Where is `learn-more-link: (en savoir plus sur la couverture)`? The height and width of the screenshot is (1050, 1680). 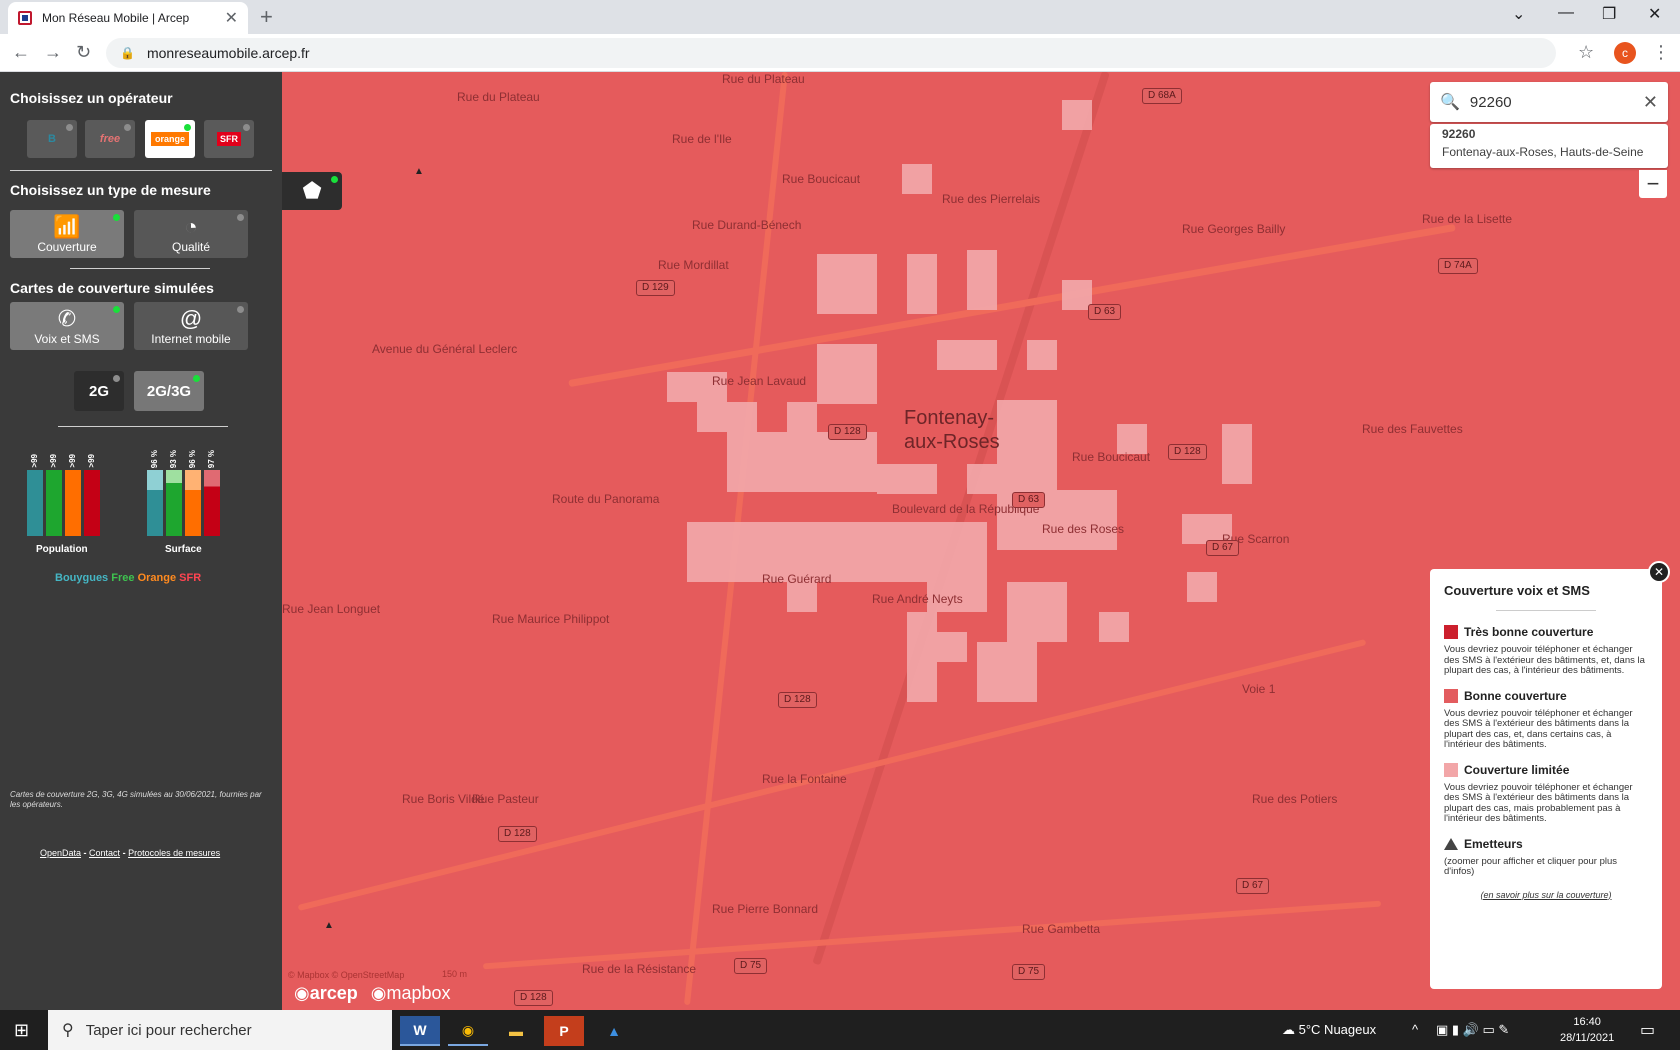 learn-more-link: (en savoir plus sur la couverture) is located at coordinates (1546, 895).